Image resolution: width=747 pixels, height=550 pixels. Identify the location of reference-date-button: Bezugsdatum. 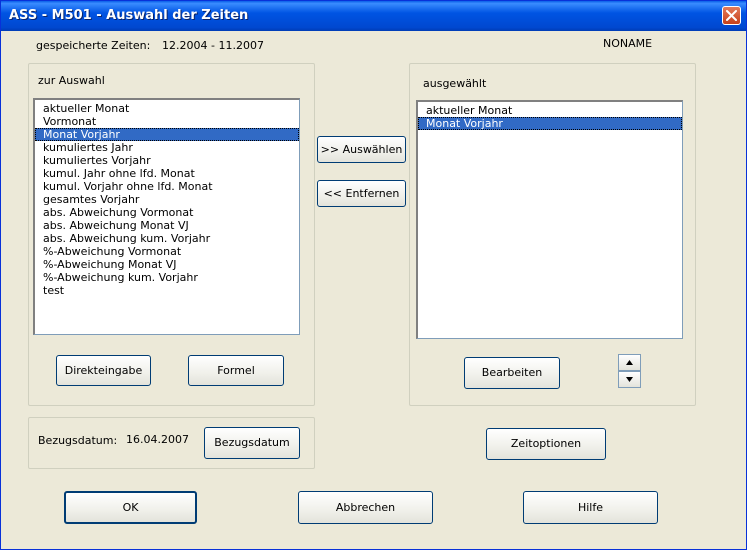
(252, 443).